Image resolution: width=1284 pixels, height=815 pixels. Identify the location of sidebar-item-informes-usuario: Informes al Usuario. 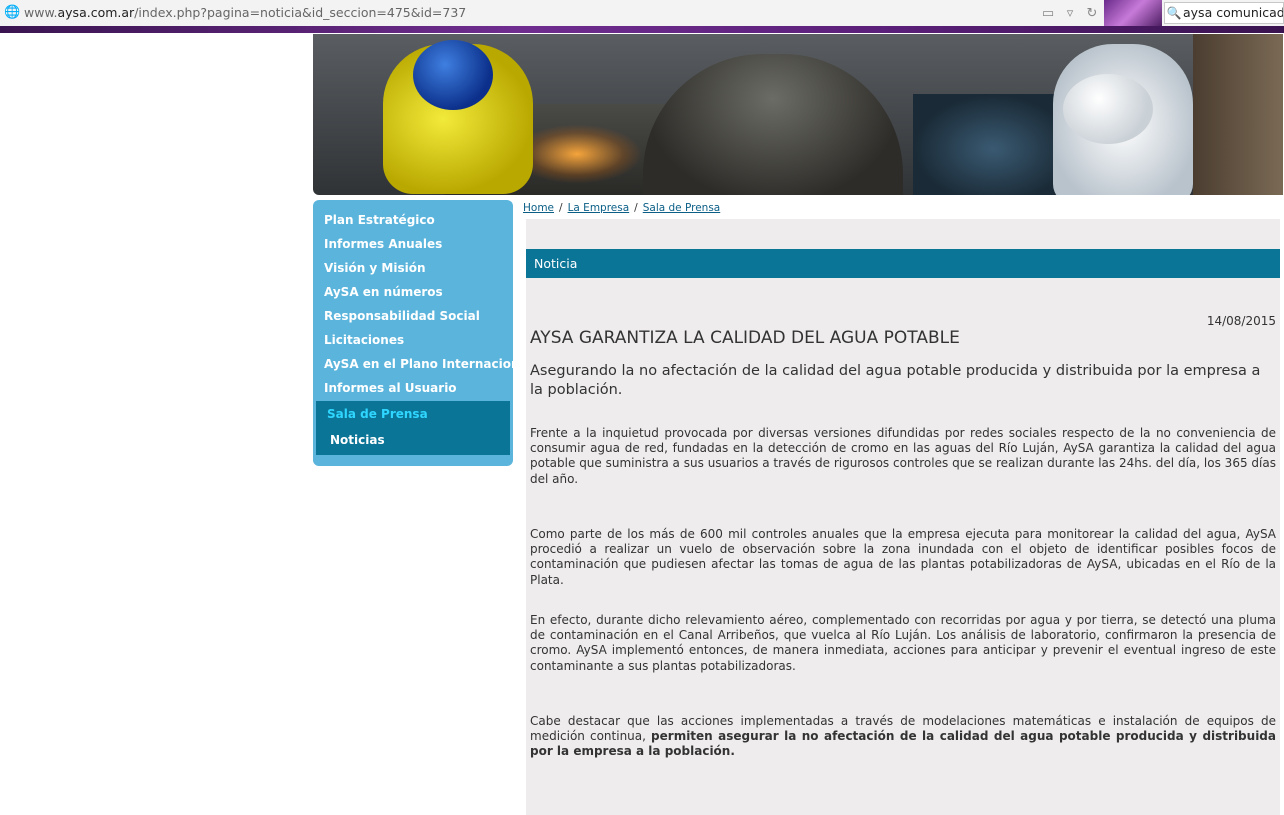
(413, 388).